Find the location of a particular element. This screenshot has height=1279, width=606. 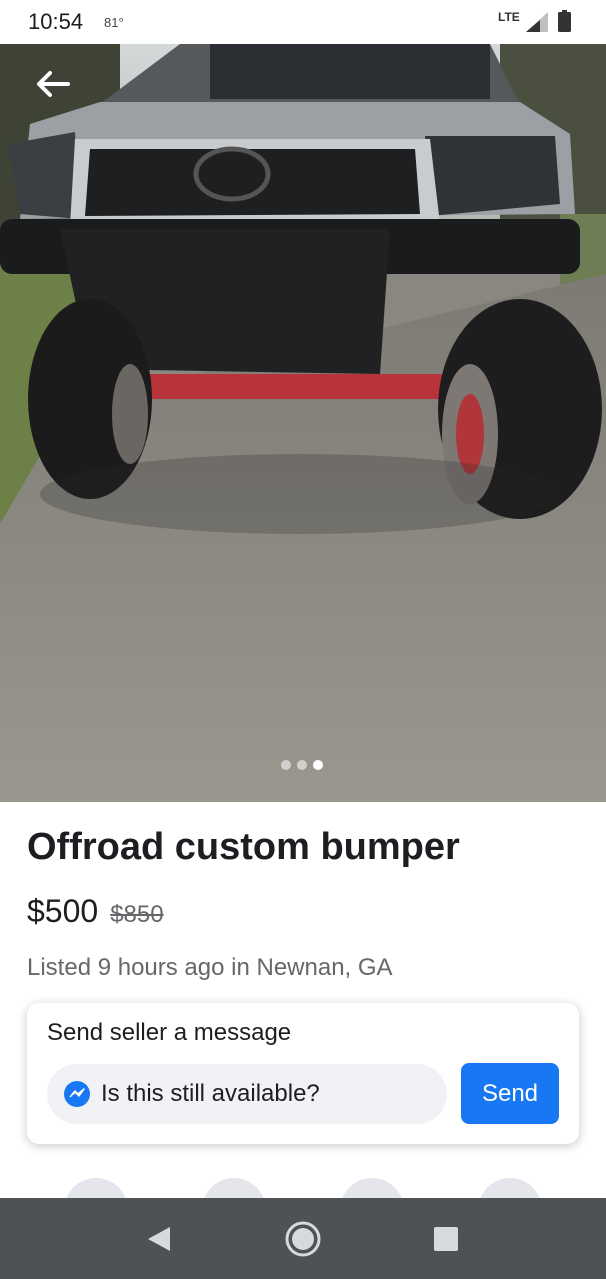

send-button: Send is located at coordinates (510, 1093).